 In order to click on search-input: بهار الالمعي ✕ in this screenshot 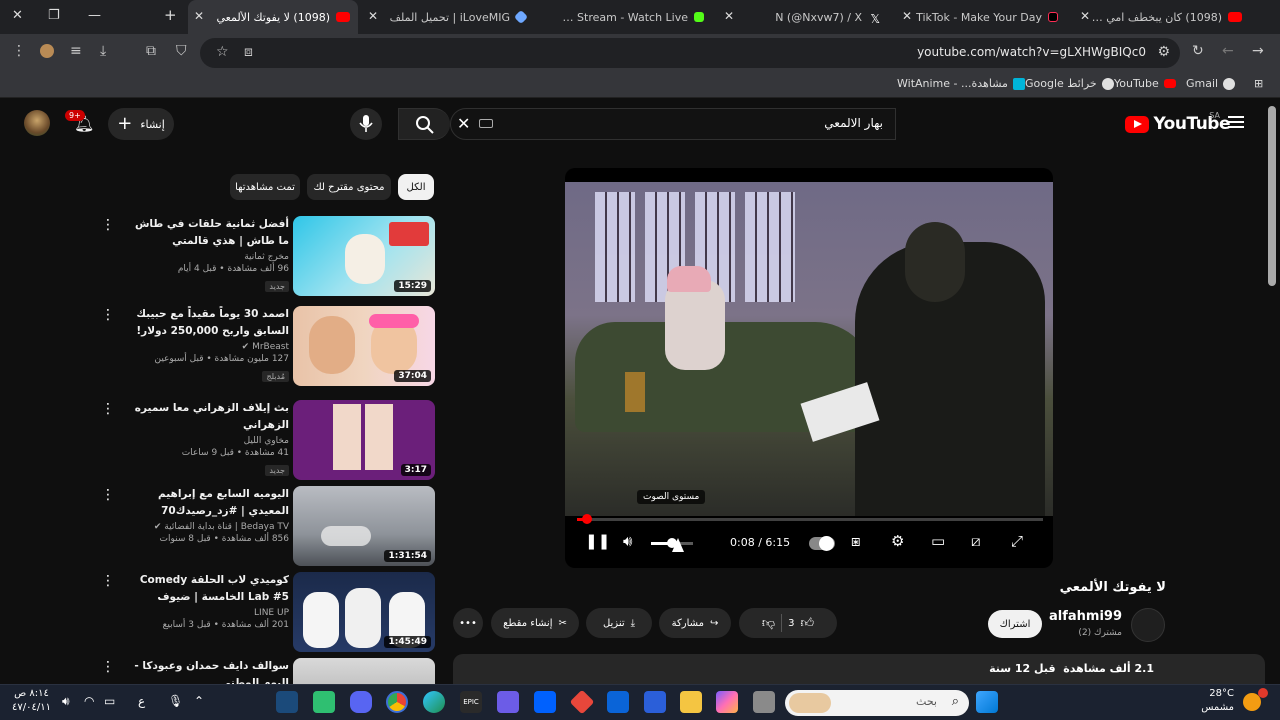, I will do `click(673, 124)`.